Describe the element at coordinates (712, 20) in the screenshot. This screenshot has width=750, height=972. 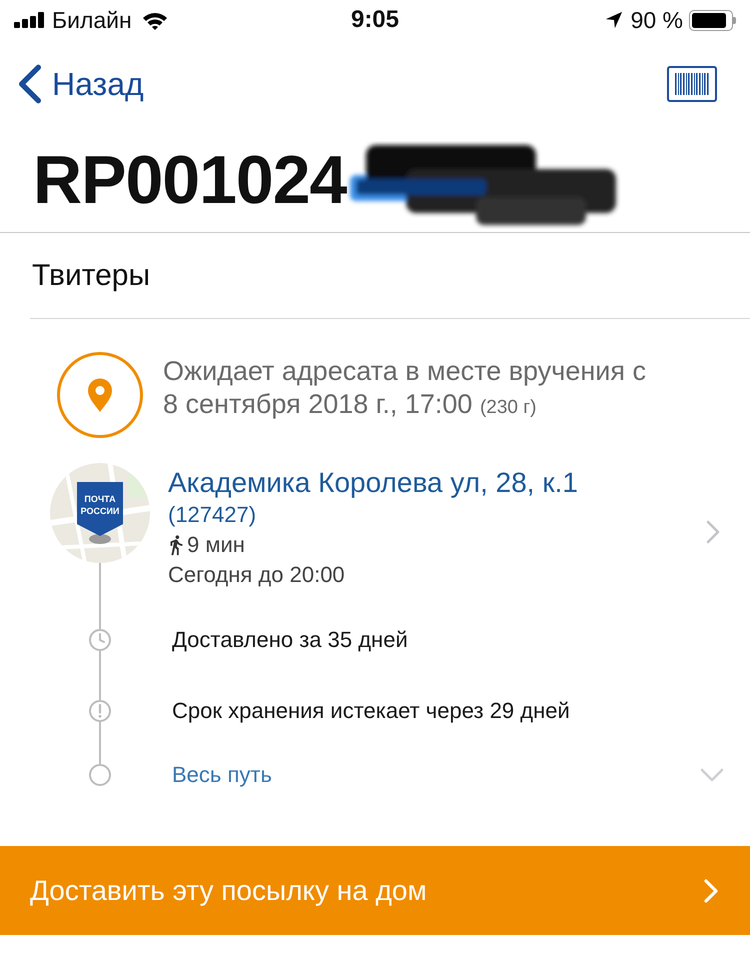
I see `battery-icon` at that location.